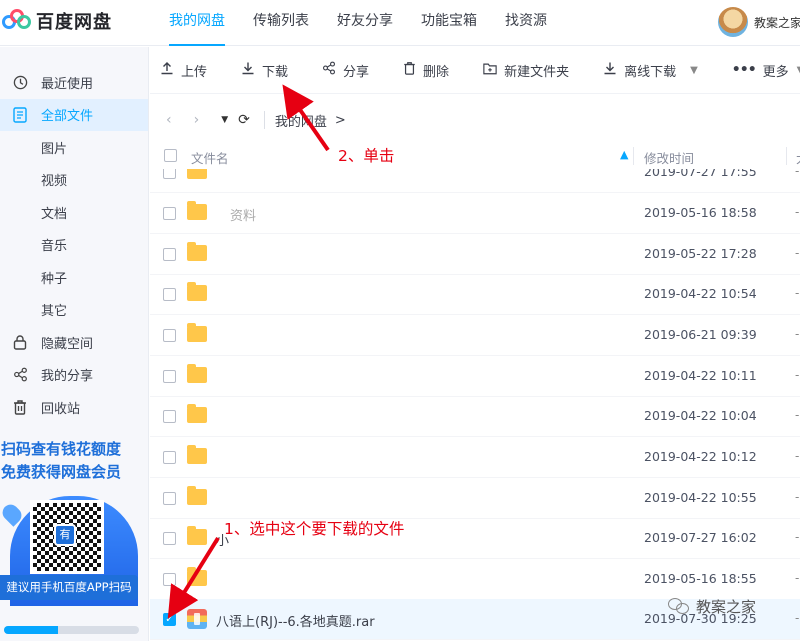  Describe the element at coordinates (183, 70) in the screenshot. I see `upload-button: 上传` at that location.